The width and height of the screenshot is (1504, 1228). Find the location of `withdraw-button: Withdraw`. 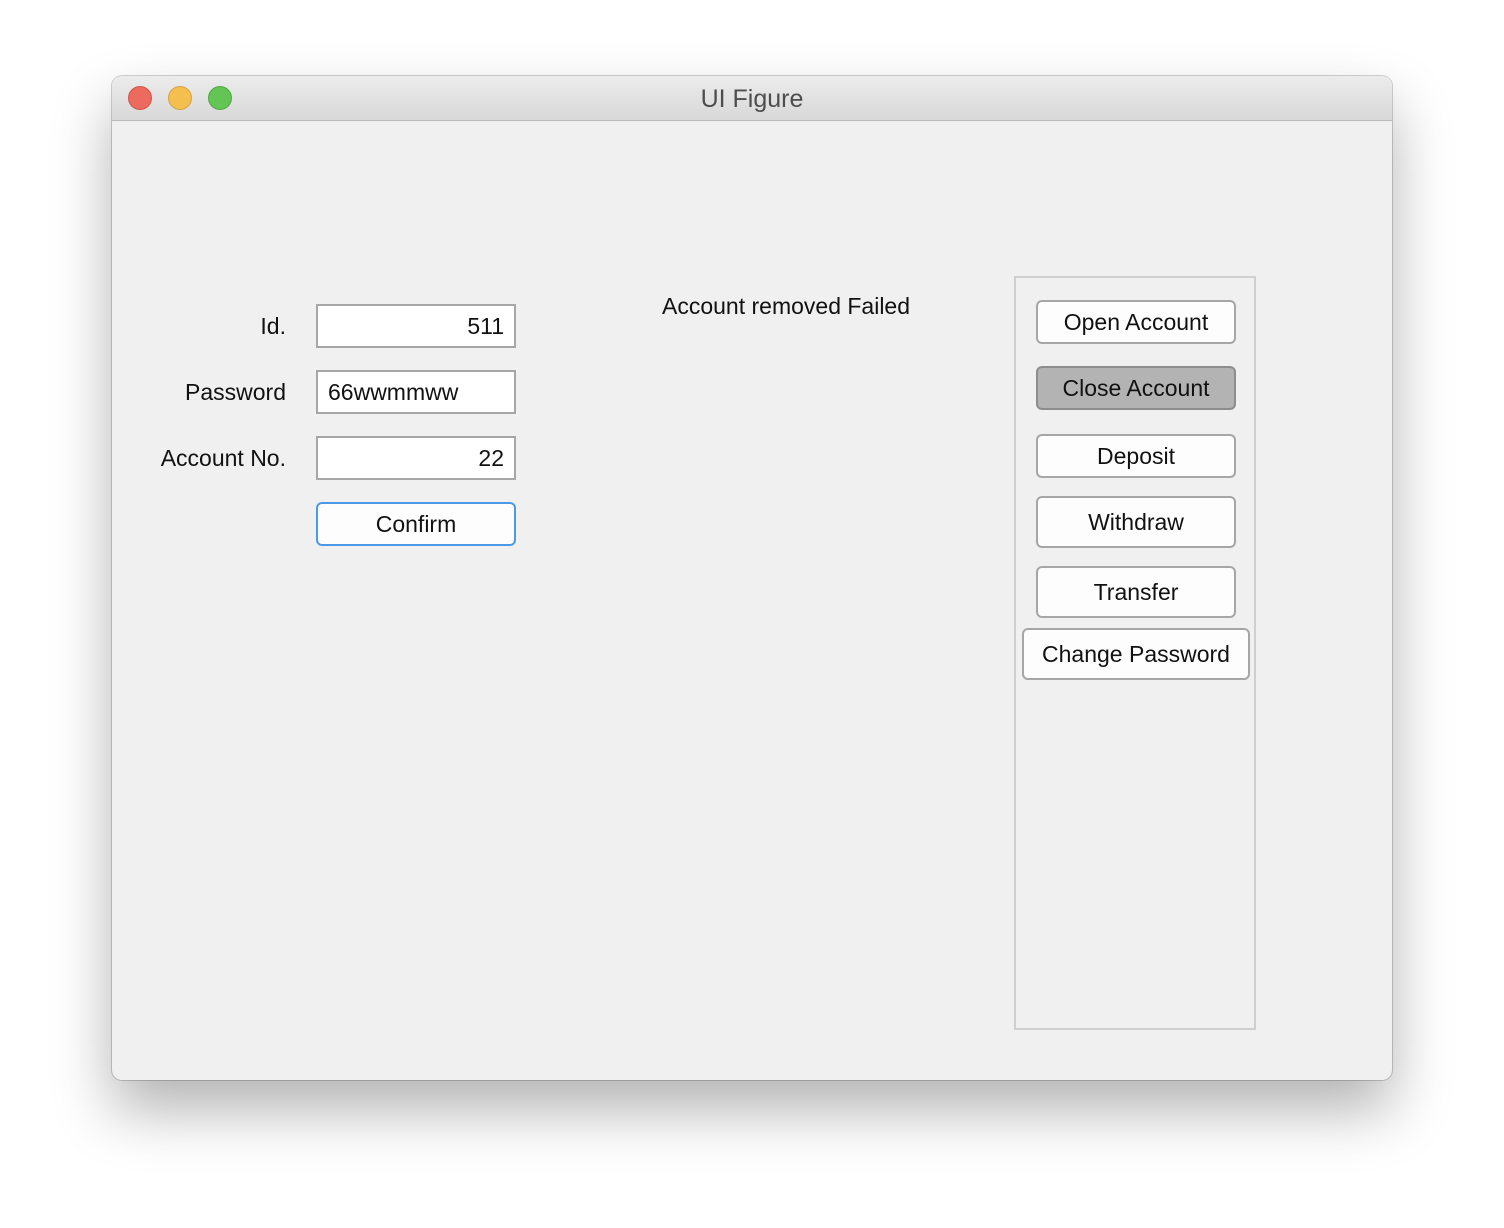

withdraw-button: Withdraw is located at coordinates (1136, 522).